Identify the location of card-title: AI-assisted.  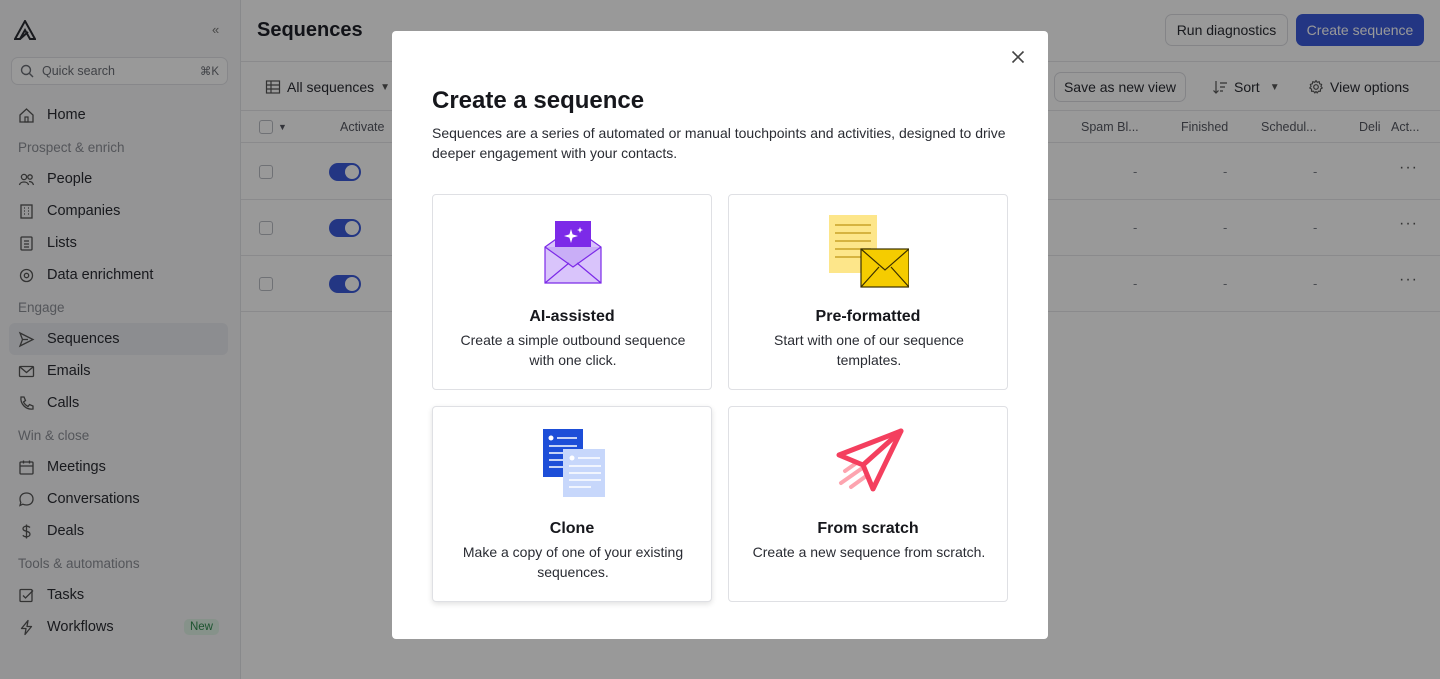
(572, 316).